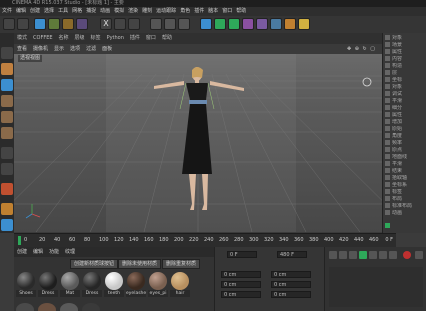 This screenshot has height=311, width=426. Describe the element at coordinates (419, 255) in the screenshot. I see `autokey-icon` at that location.